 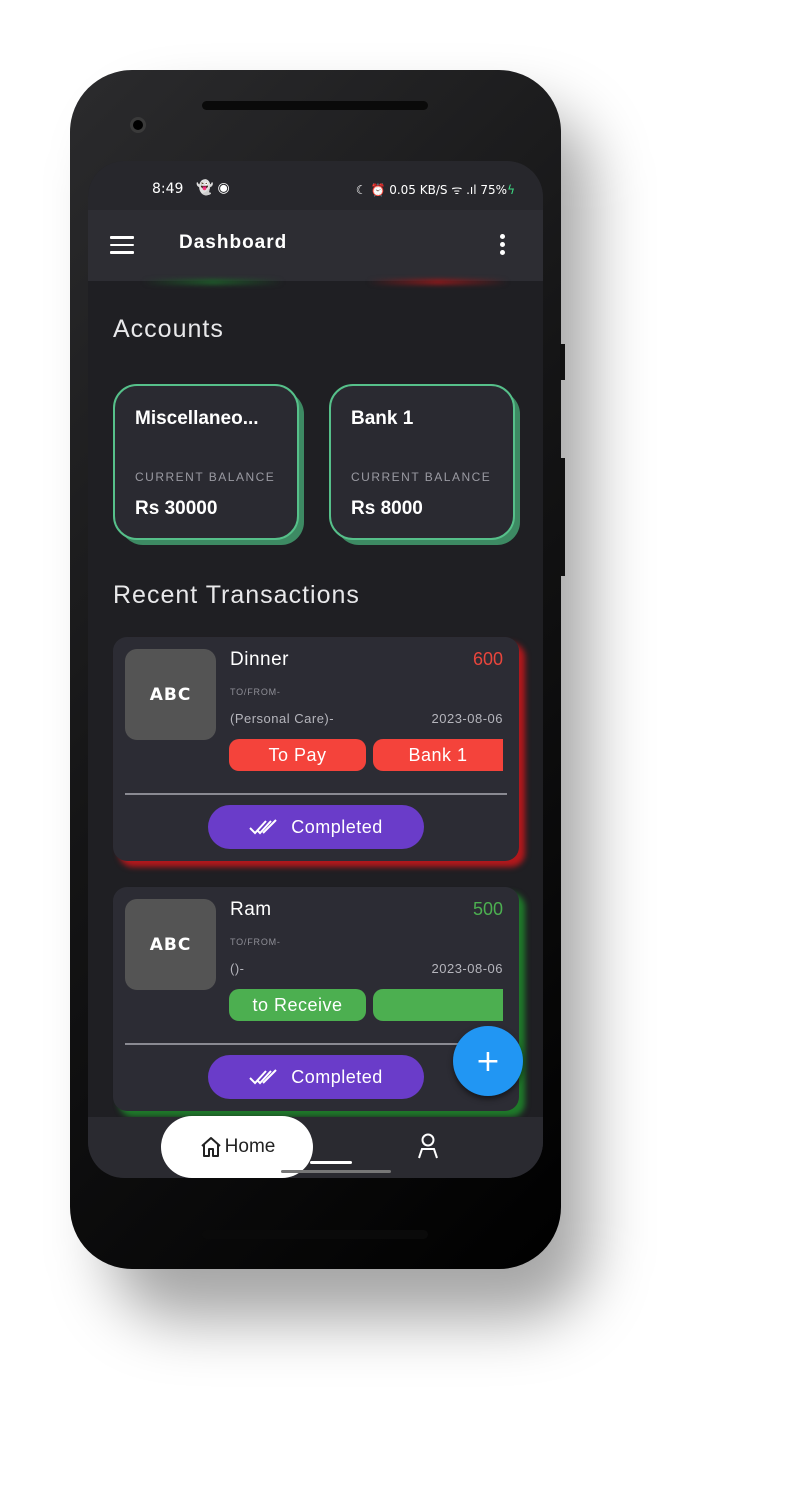 What do you see at coordinates (487, 659) in the screenshot?
I see `transaction-amount: 600` at bounding box center [487, 659].